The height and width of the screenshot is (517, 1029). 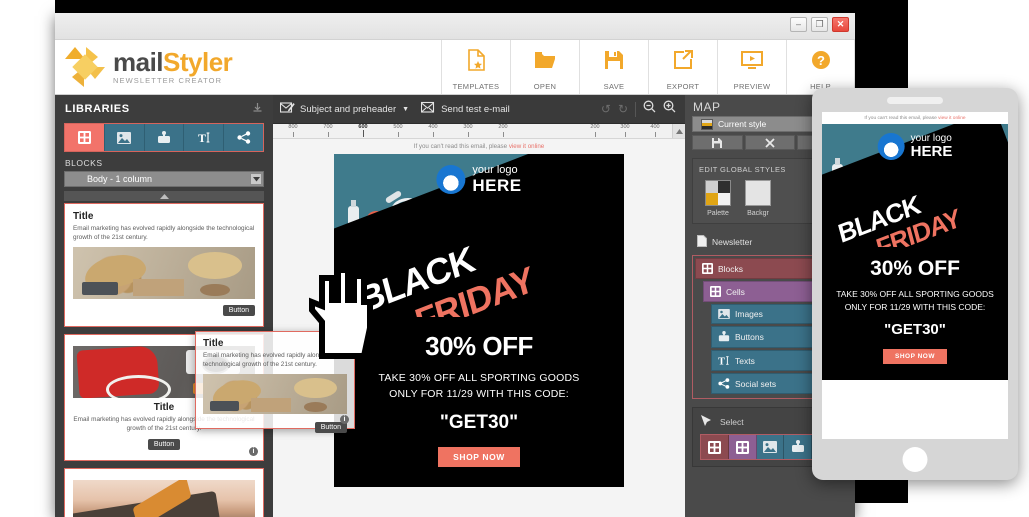 I want to click on phone-logo-line2: HERE, so click(x=931, y=151).